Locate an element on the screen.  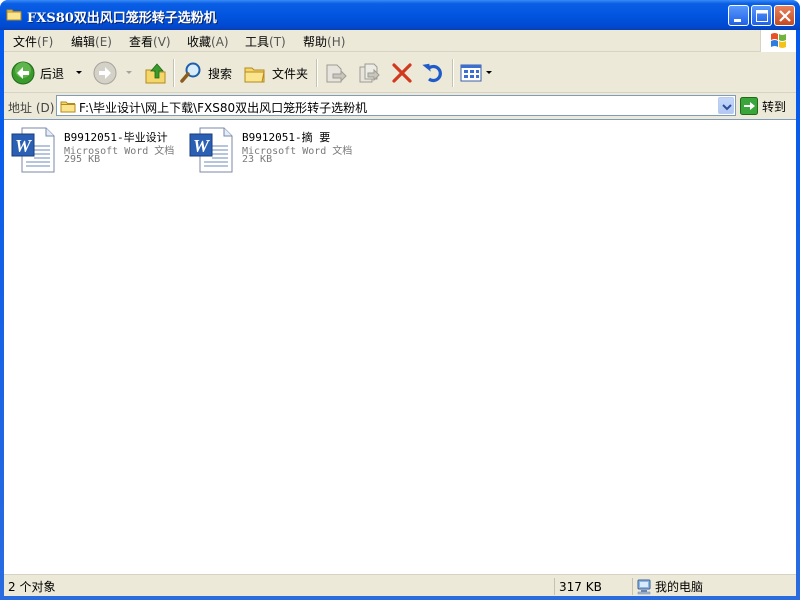
views-icon is located at coordinates (471, 73).